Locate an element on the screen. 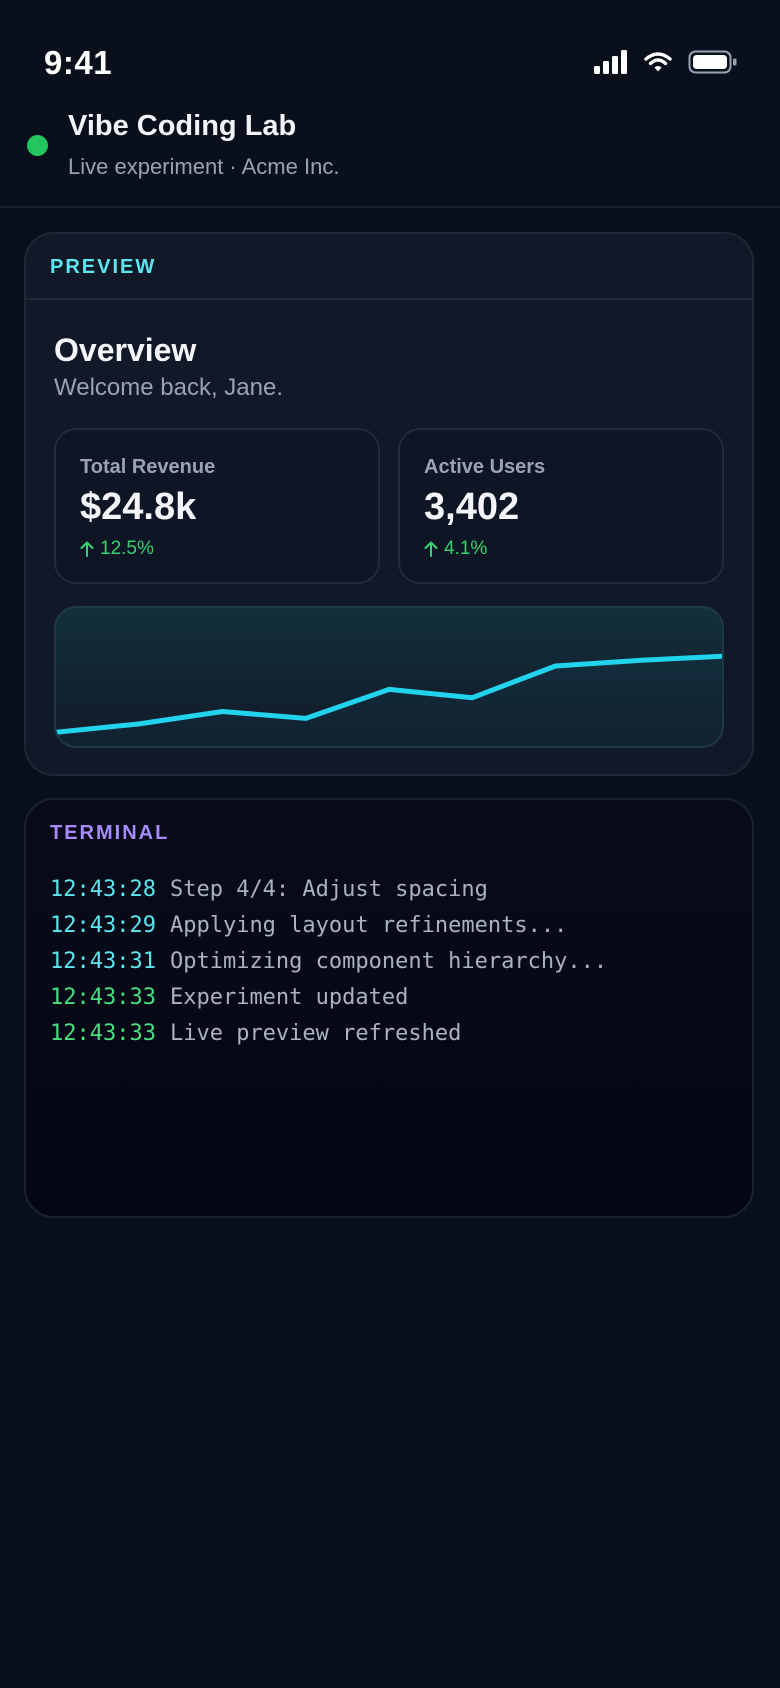 This screenshot has height=1688, width=780. stat-change: 12.5% is located at coordinates (117, 549).